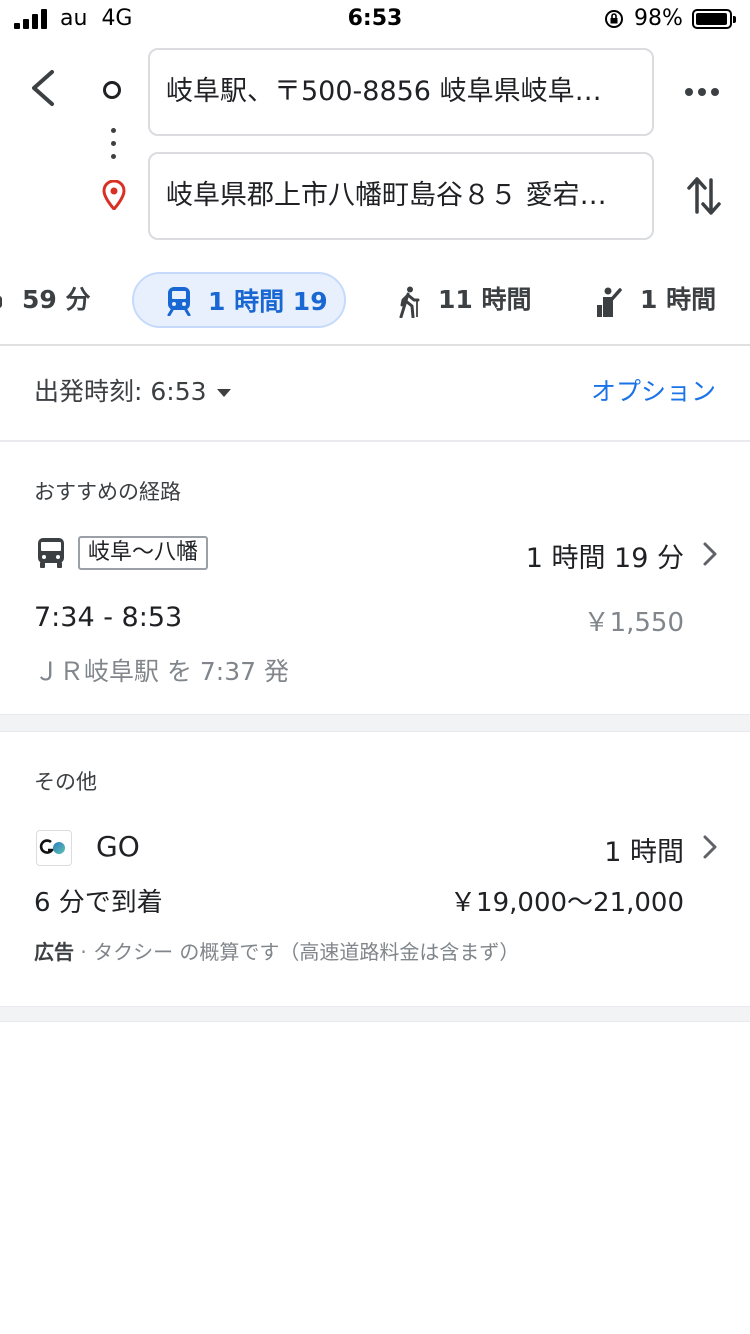 The image size is (750, 1334). What do you see at coordinates (306, 952) in the screenshot?
I see `ad-text: タクシー の概算です（高速道路料金は含まず）` at bounding box center [306, 952].